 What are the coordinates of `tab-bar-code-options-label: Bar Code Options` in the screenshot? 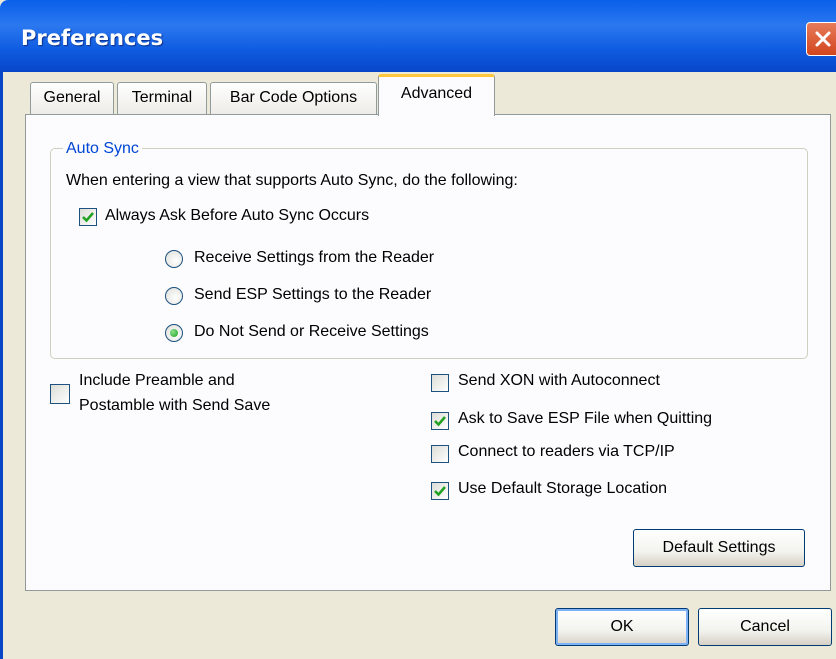 It's located at (293, 97).